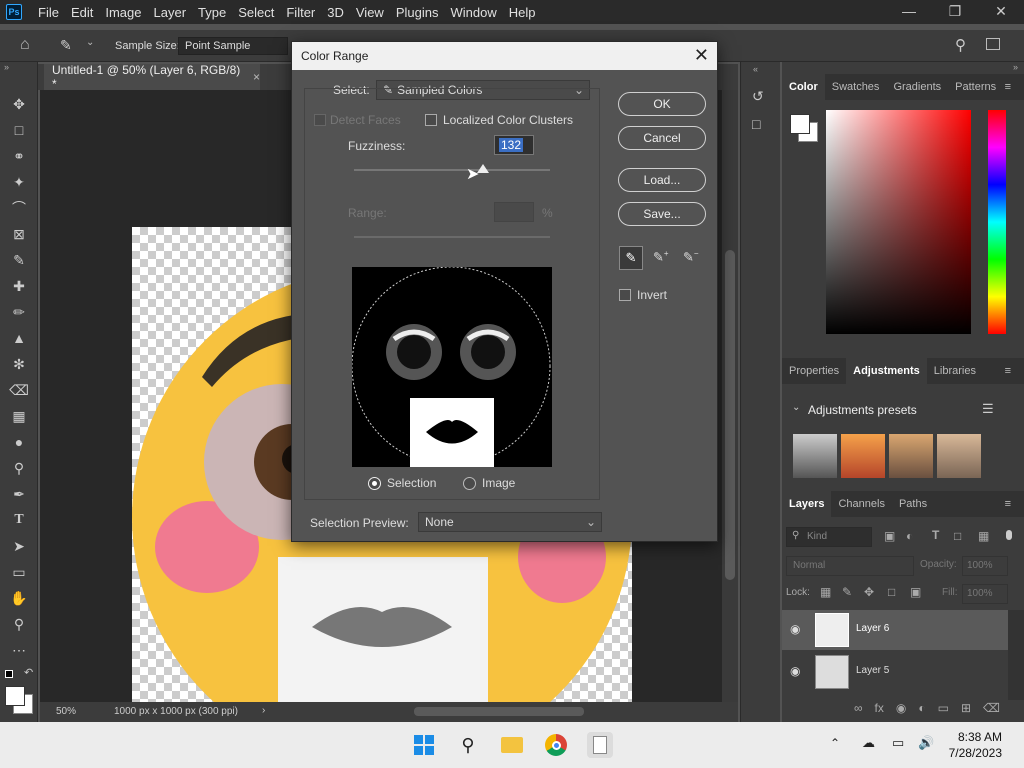 This screenshot has height=768, width=1024. Describe the element at coordinates (19, 130) in the screenshot. I see `marquee-tool-icon: □` at that location.